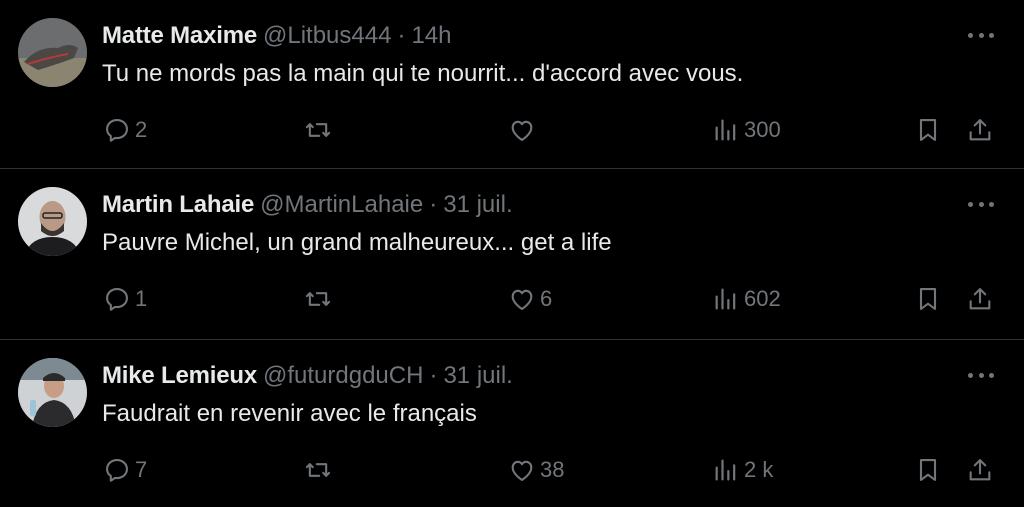 This screenshot has height=507, width=1024. What do you see at coordinates (742, 470) in the screenshot?
I see `views-button: 2 k` at bounding box center [742, 470].